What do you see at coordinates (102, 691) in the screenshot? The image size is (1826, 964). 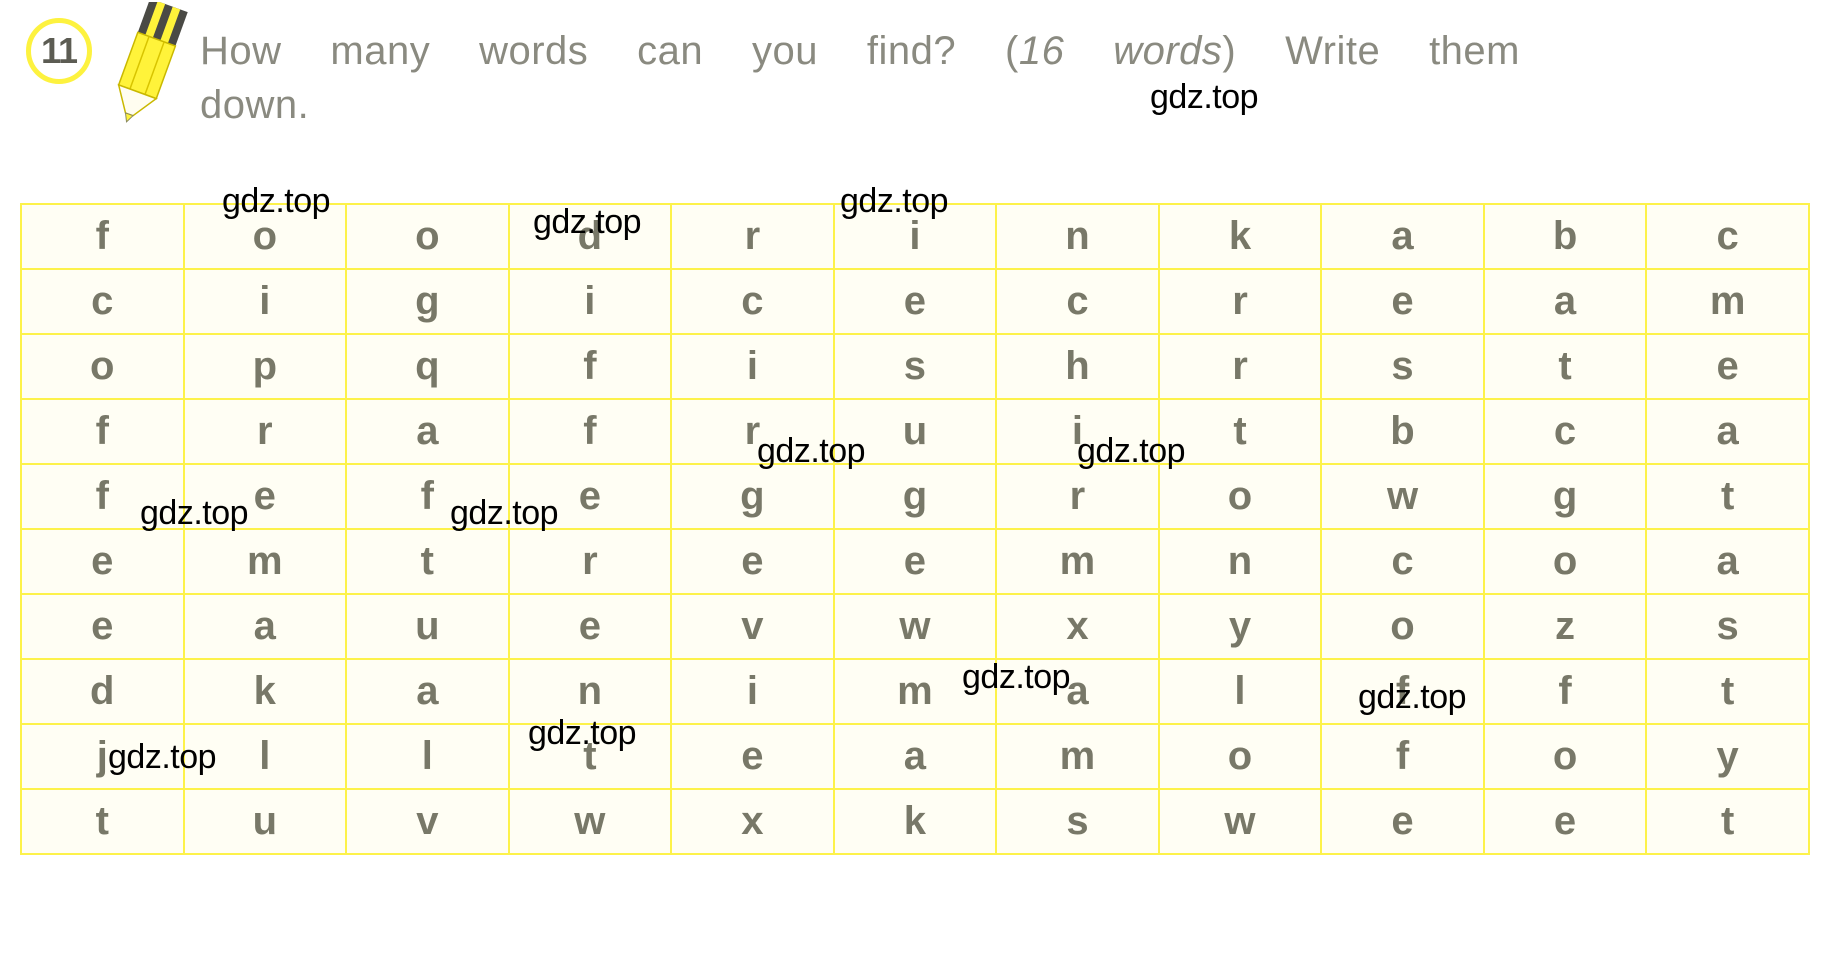 I see `grid-cell: d` at bounding box center [102, 691].